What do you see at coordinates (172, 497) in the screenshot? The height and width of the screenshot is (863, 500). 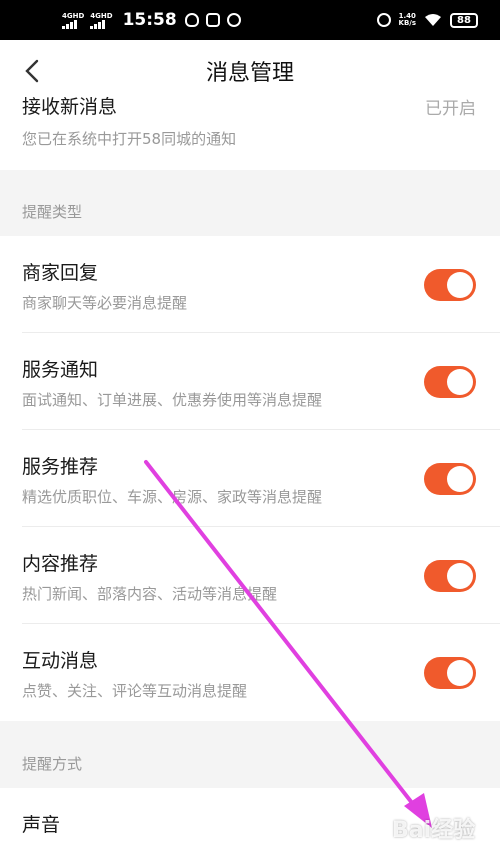 I see `item-subtitle: 精选优质职位、车源、房源、家政等消息提醒` at bounding box center [172, 497].